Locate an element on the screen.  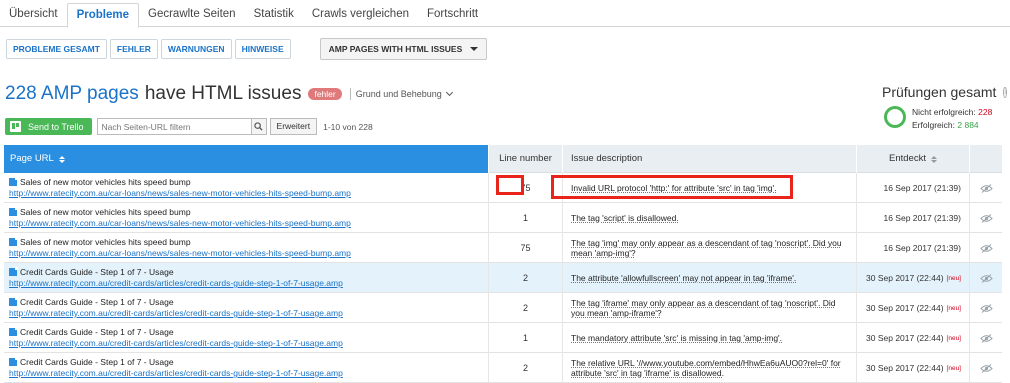
tab-uebersicht: Übersicht is located at coordinates (33, 15).